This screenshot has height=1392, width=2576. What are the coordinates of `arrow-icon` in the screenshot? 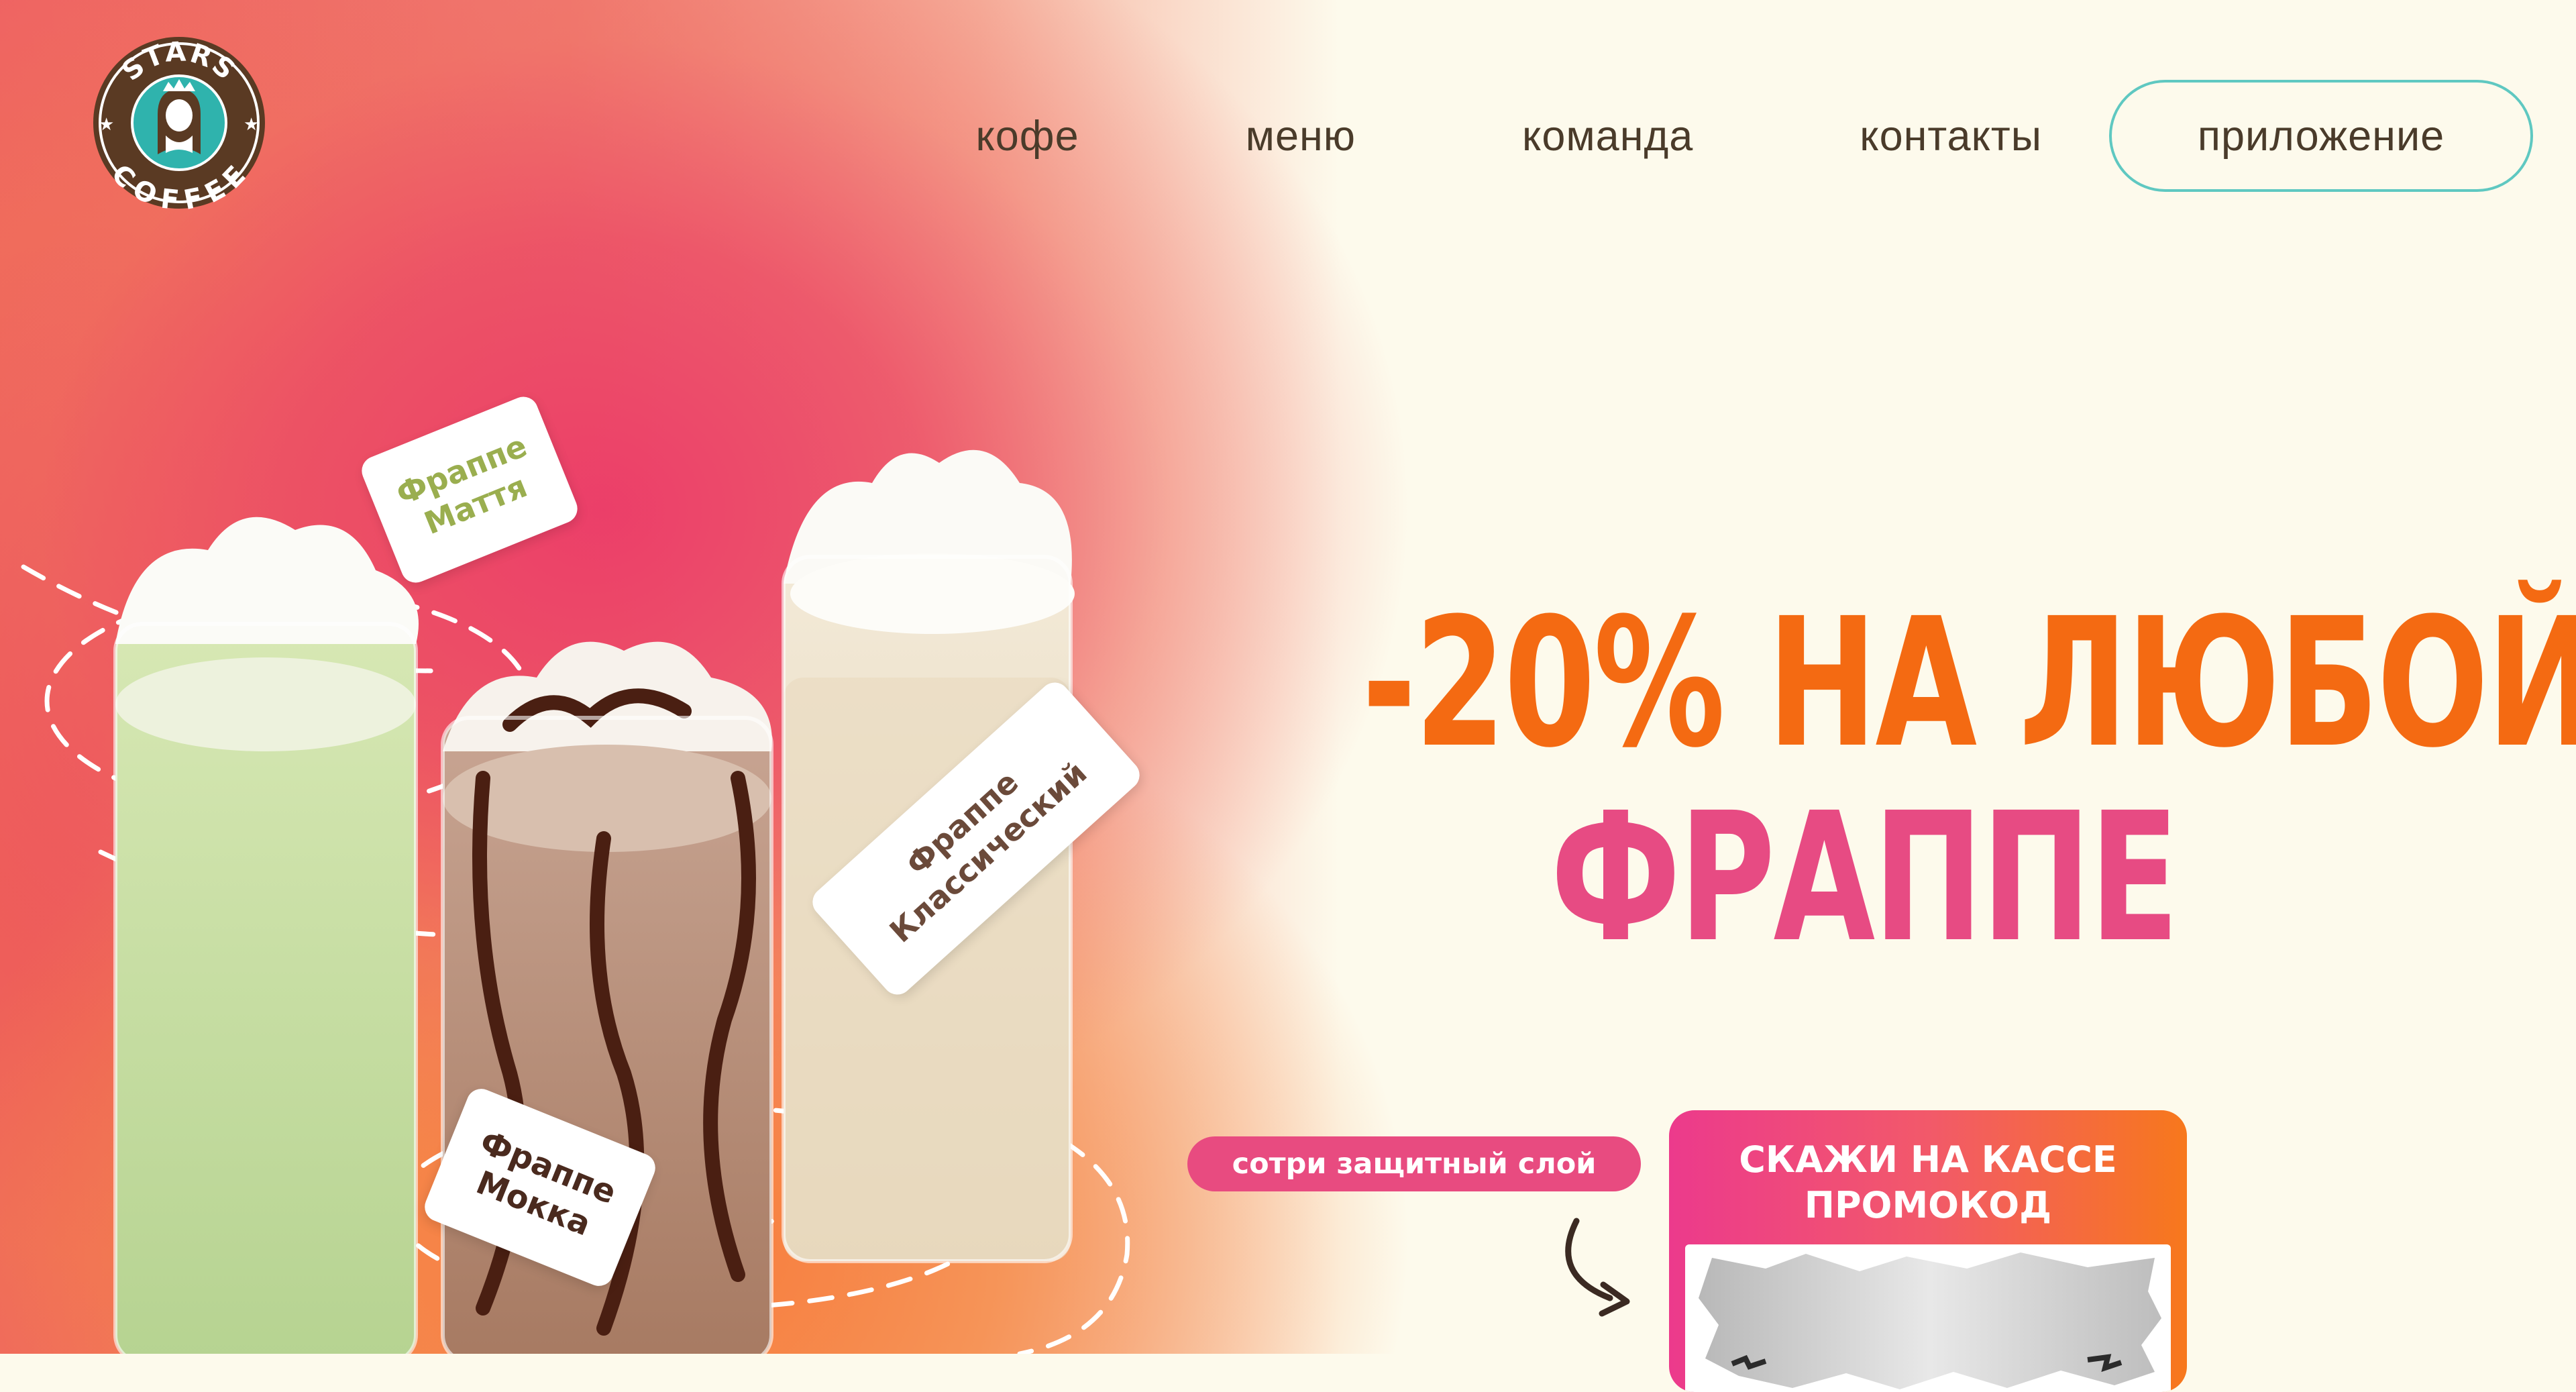 It's located at (1597, 1267).